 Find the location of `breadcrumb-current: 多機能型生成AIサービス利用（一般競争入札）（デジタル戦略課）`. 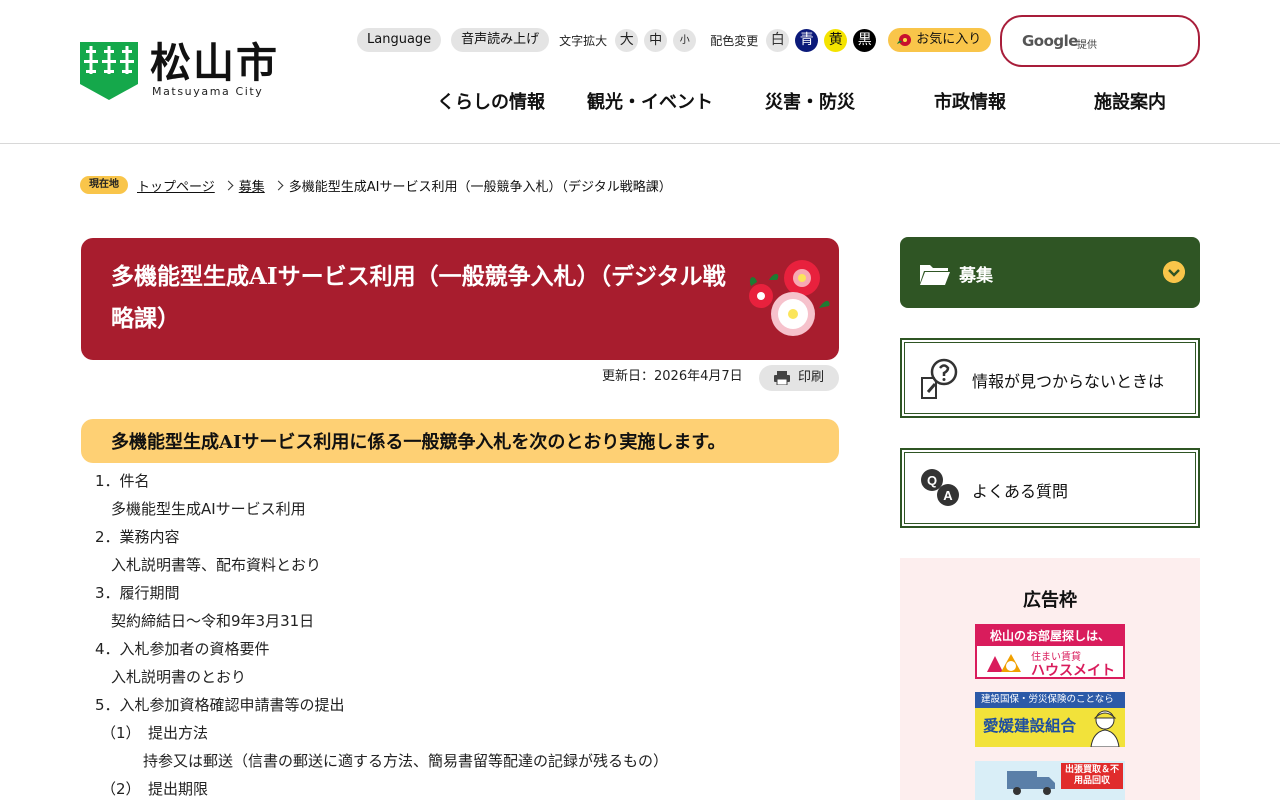

breadcrumb-current: 多機能型生成AIサービス利用（一般競争入札）（デジタル戦略課） is located at coordinates (480, 187).